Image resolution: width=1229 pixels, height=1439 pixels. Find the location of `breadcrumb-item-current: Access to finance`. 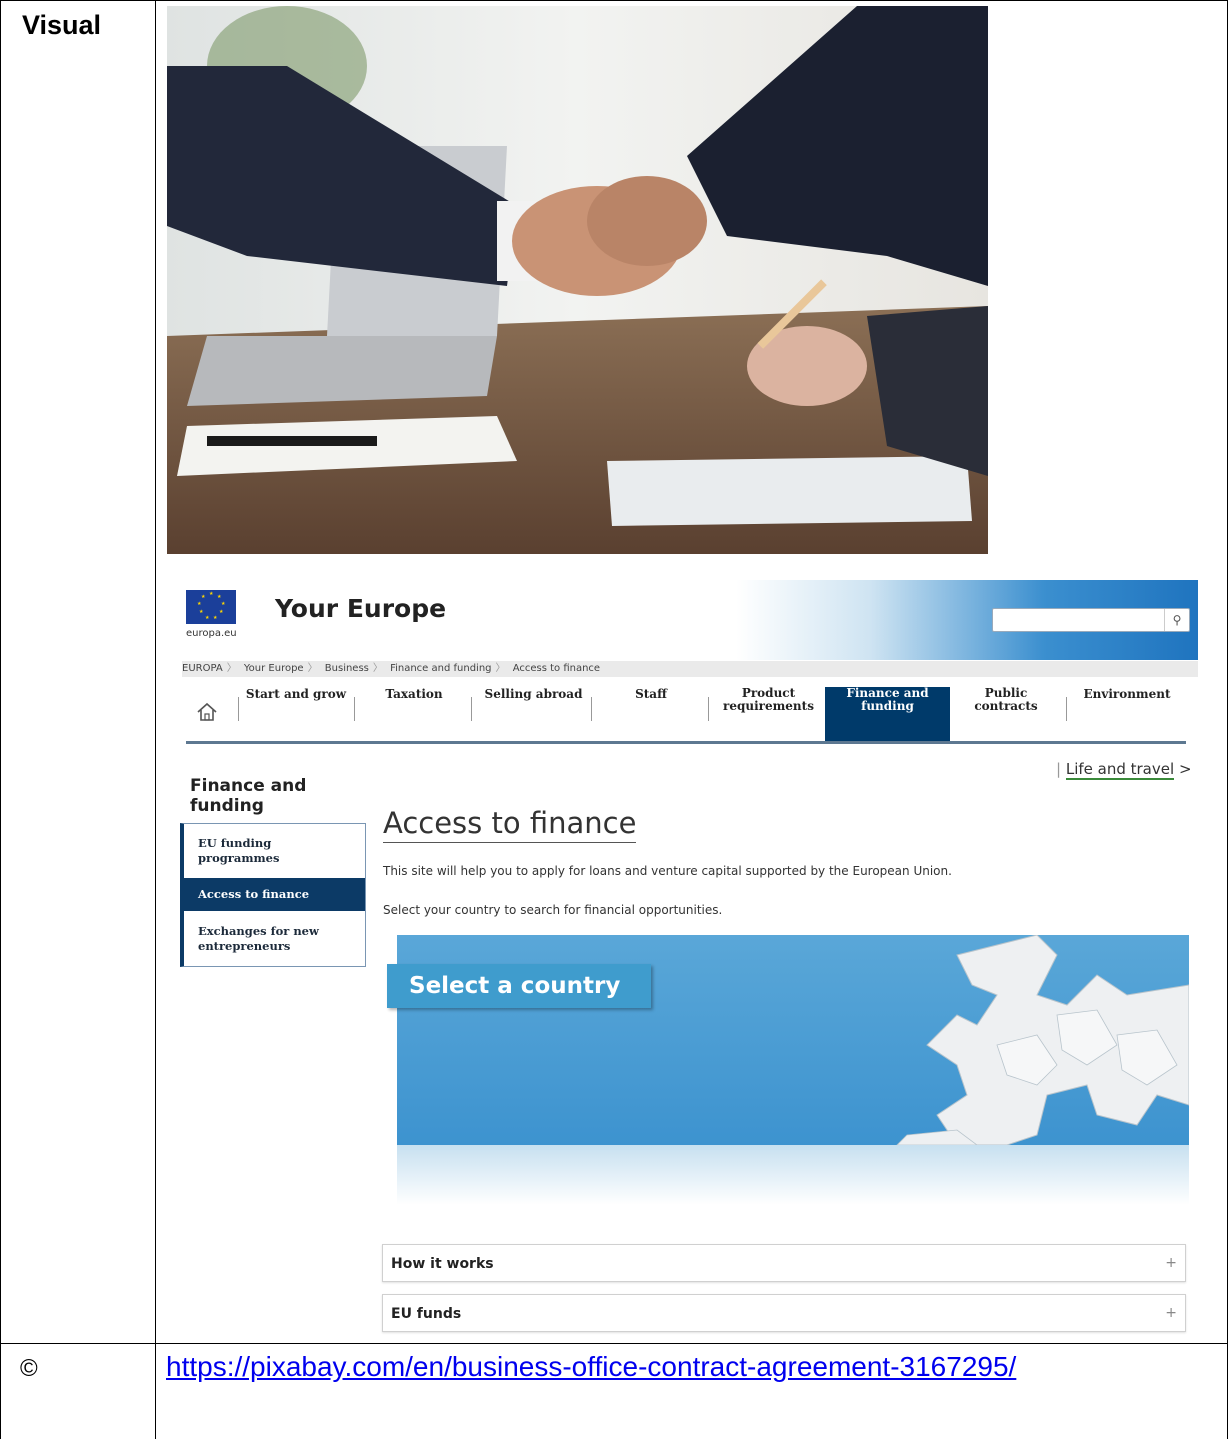

breadcrumb-item-current: Access to finance is located at coordinates (556, 668).